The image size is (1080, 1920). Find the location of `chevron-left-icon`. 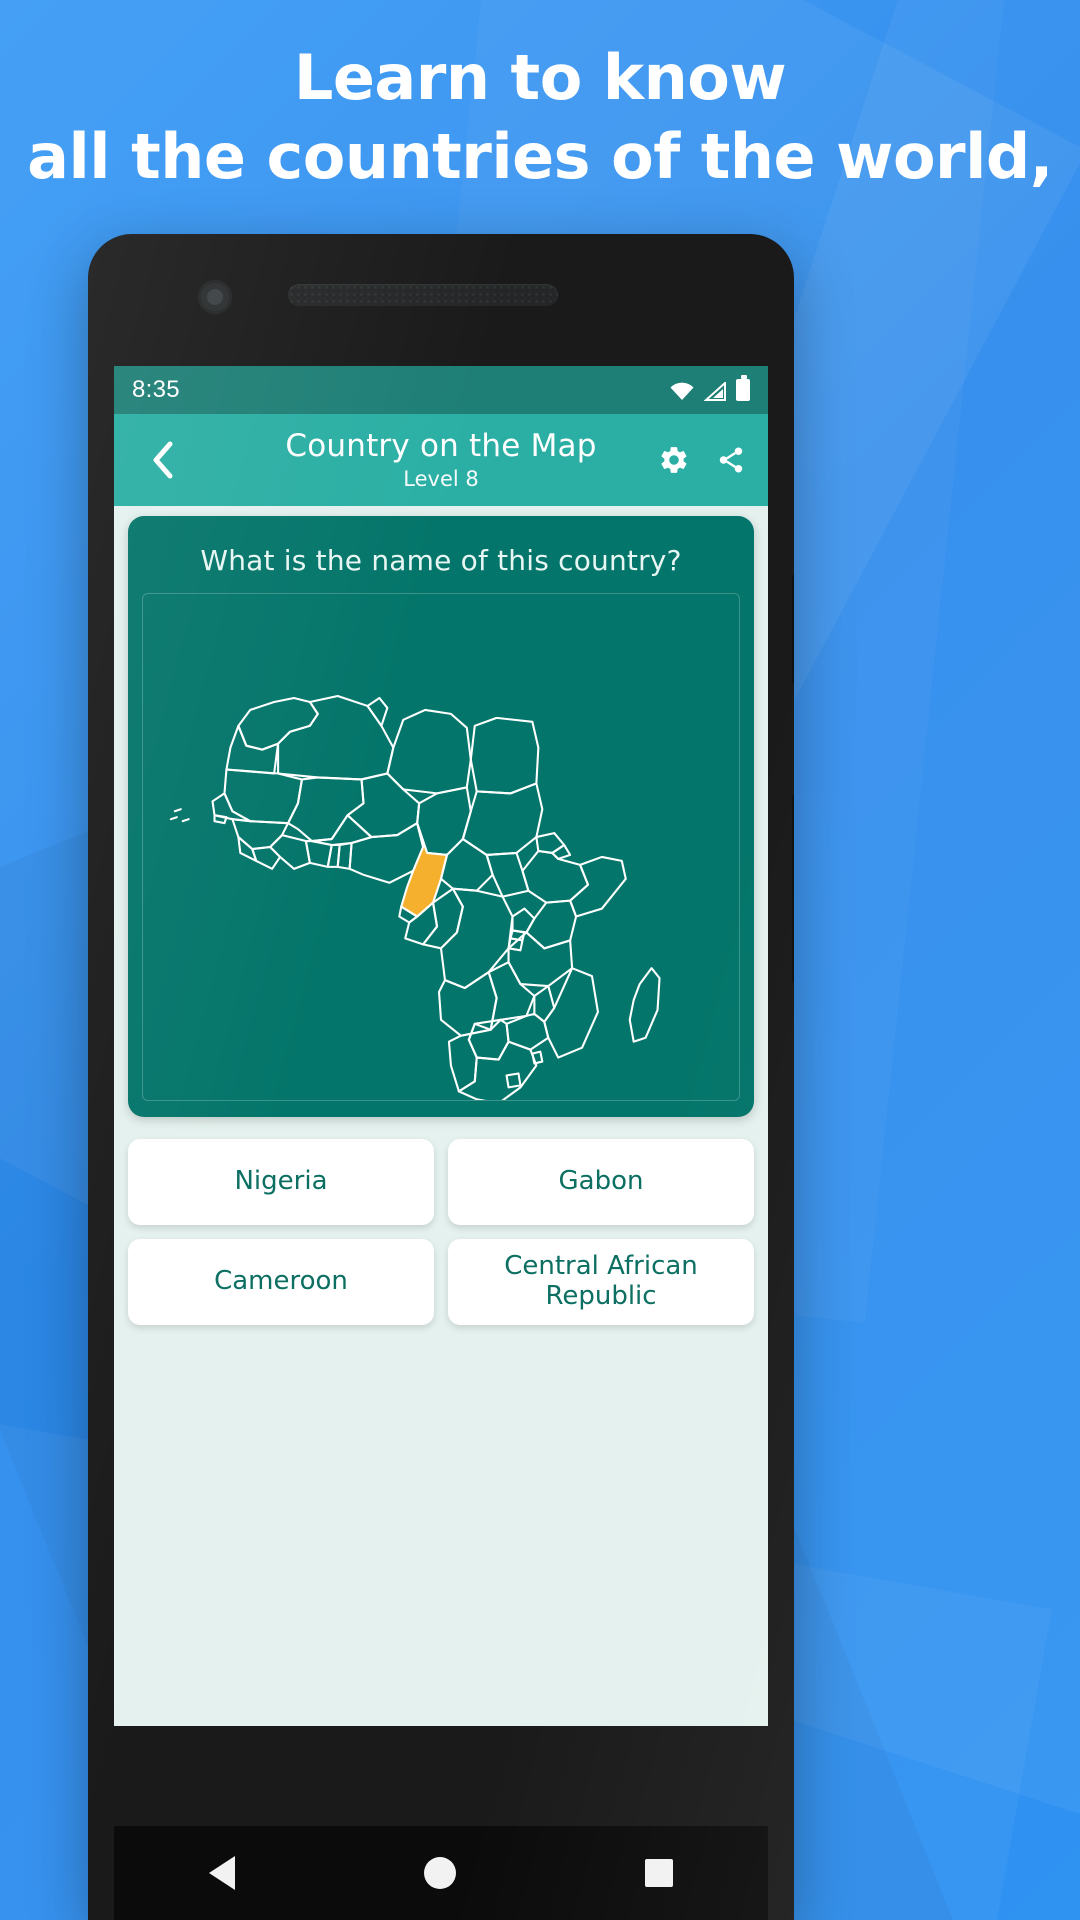

chevron-left-icon is located at coordinates (163, 460).